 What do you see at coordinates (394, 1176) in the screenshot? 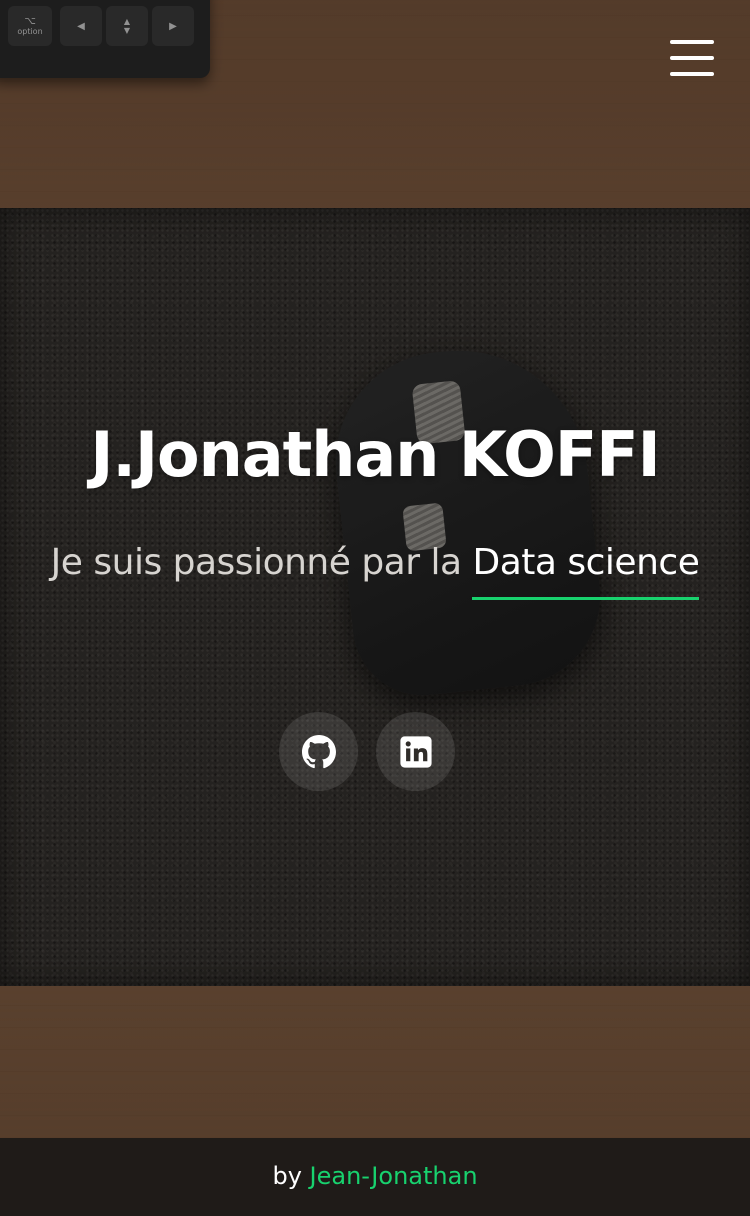
I see `footer-author-link: Jean-Jonathan` at bounding box center [394, 1176].